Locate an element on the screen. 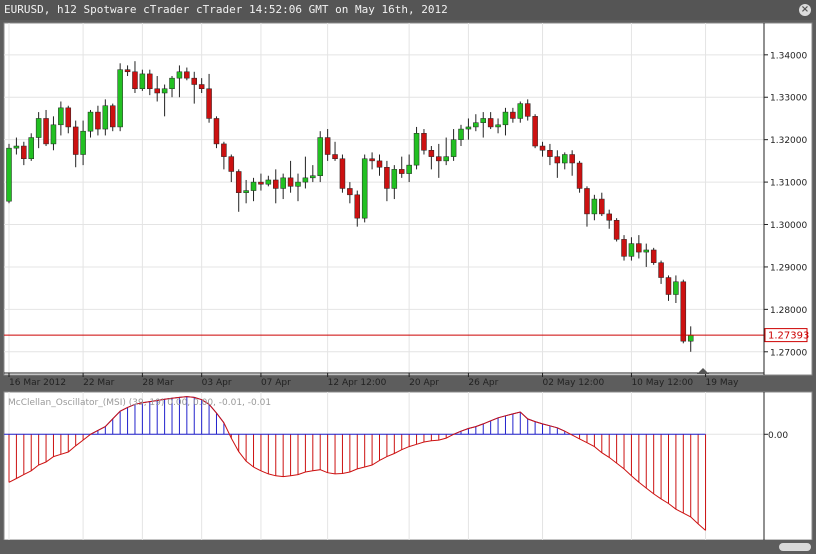  time-tick-label: 20 Apr is located at coordinates (424, 383).